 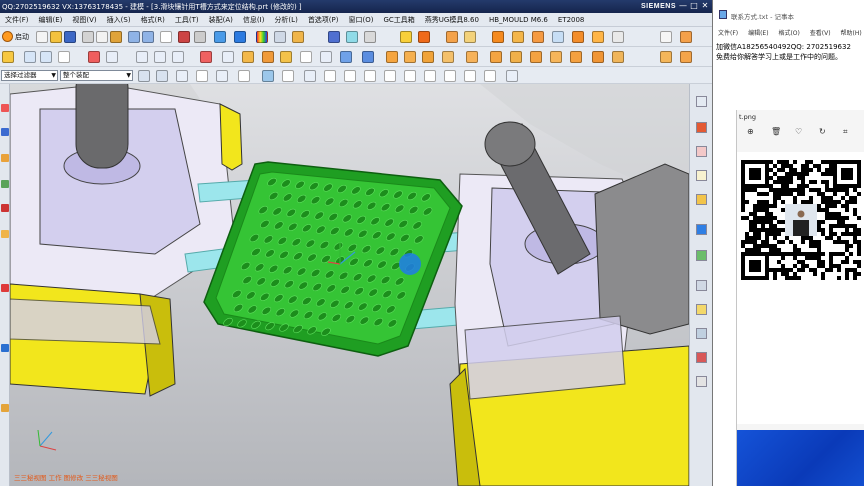 I want to click on endpoint-snap-icon, so click(x=330, y=76).